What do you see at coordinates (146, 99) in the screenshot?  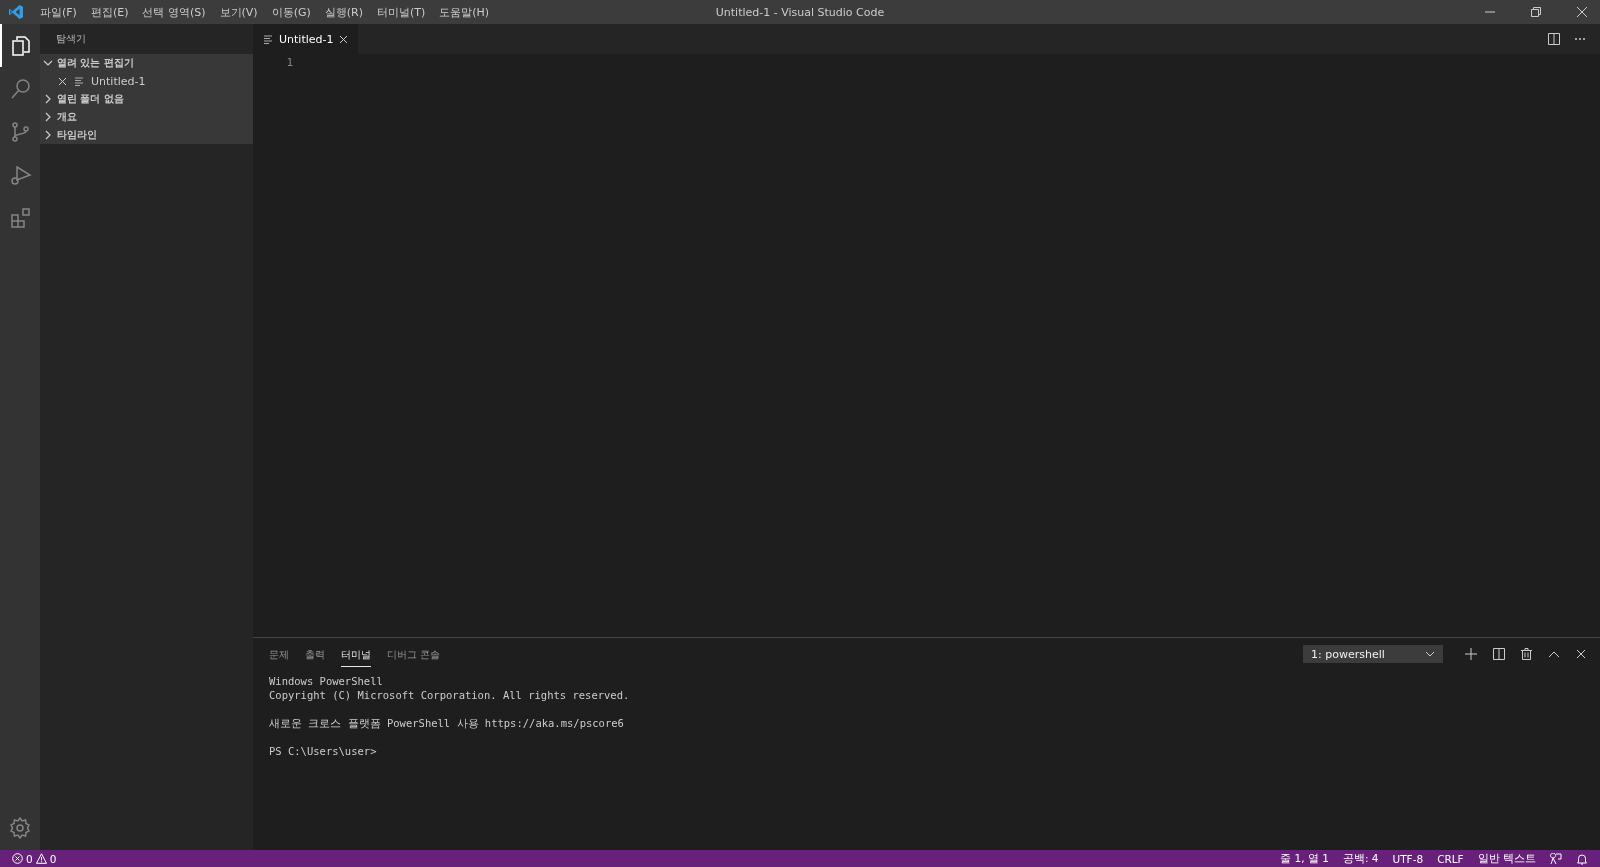 I see `section-header: 열린 폴더 없음` at bounding box center [146, 99].